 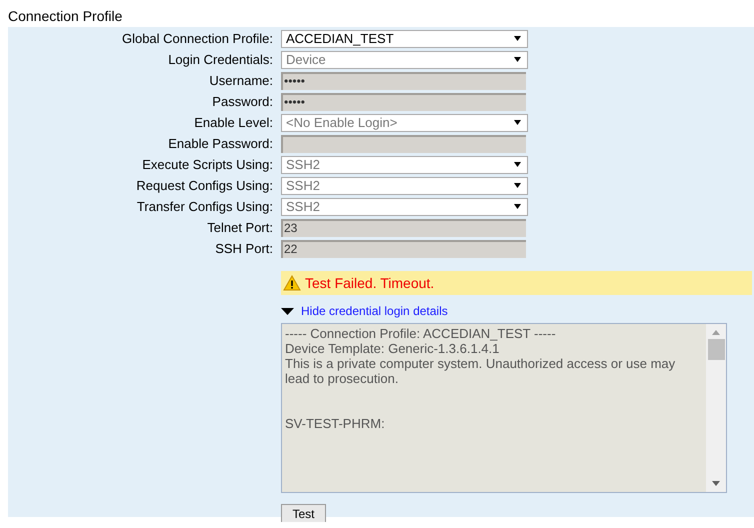 I want to click on field-label: Global Connection Profile:, so click(x=197, y=38).